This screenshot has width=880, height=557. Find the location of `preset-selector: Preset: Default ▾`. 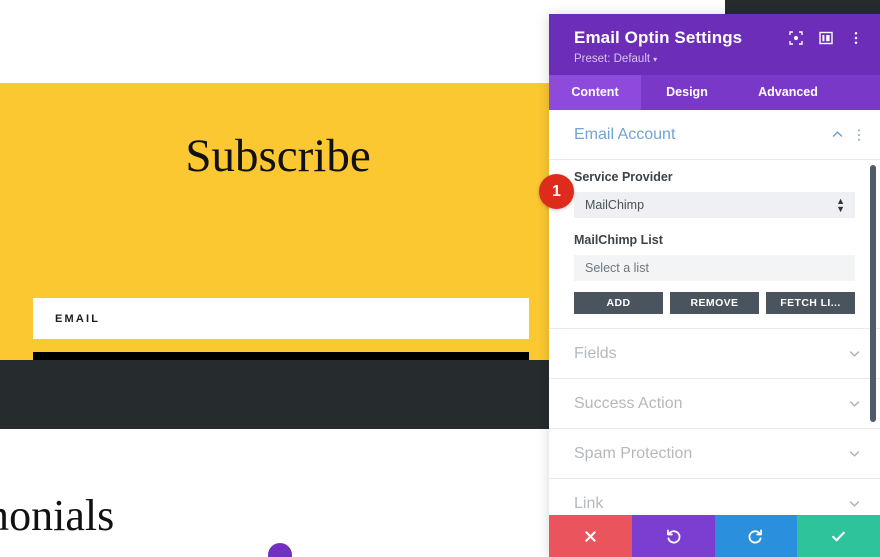

preset-selector: Preset: Default ▾ is located at coordinates (718, 59).